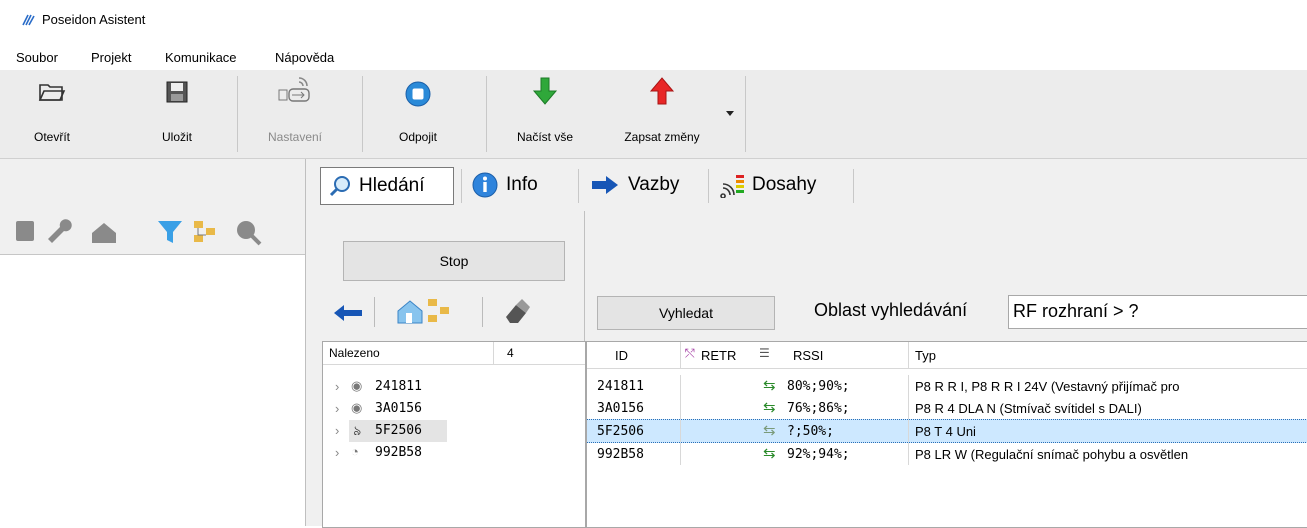  What do you see at coordinates (201, 57) in the screenshot?
I see `menu-communication: Komunikace` at bounding box center [201, 57].